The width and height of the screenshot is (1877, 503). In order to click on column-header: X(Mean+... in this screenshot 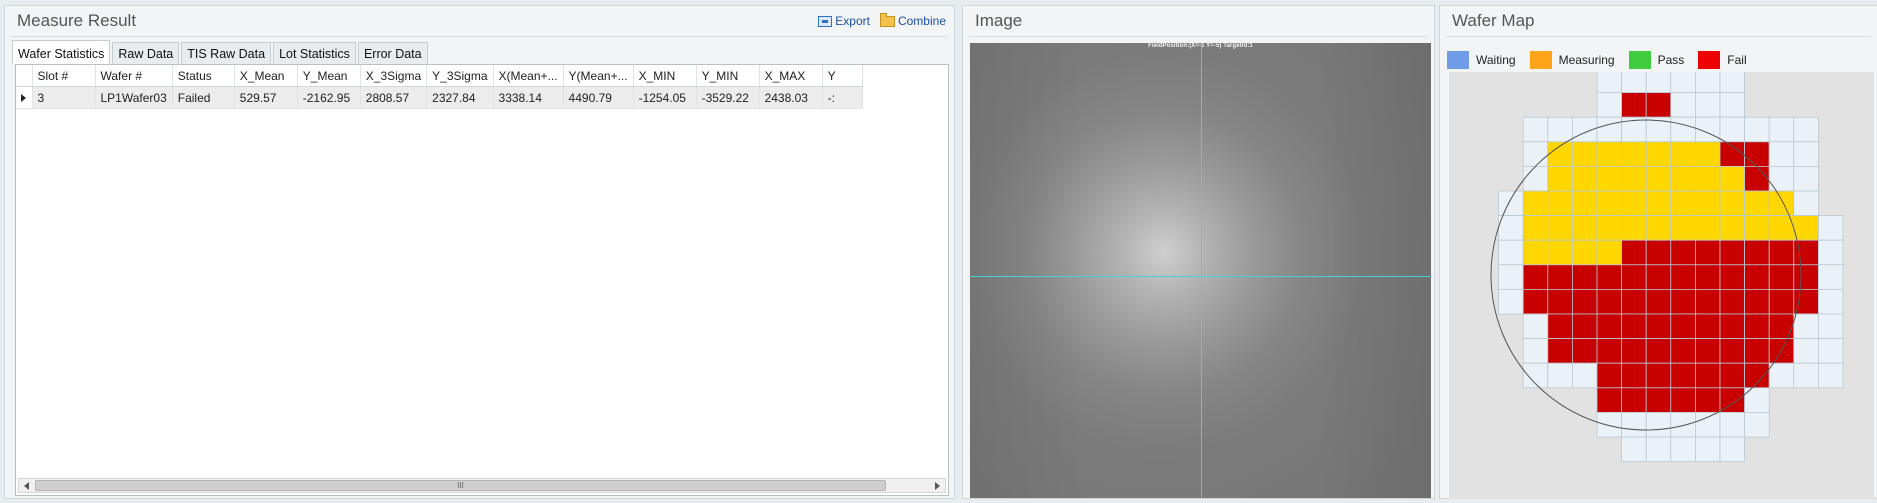, I will do `click(528, 76)`.